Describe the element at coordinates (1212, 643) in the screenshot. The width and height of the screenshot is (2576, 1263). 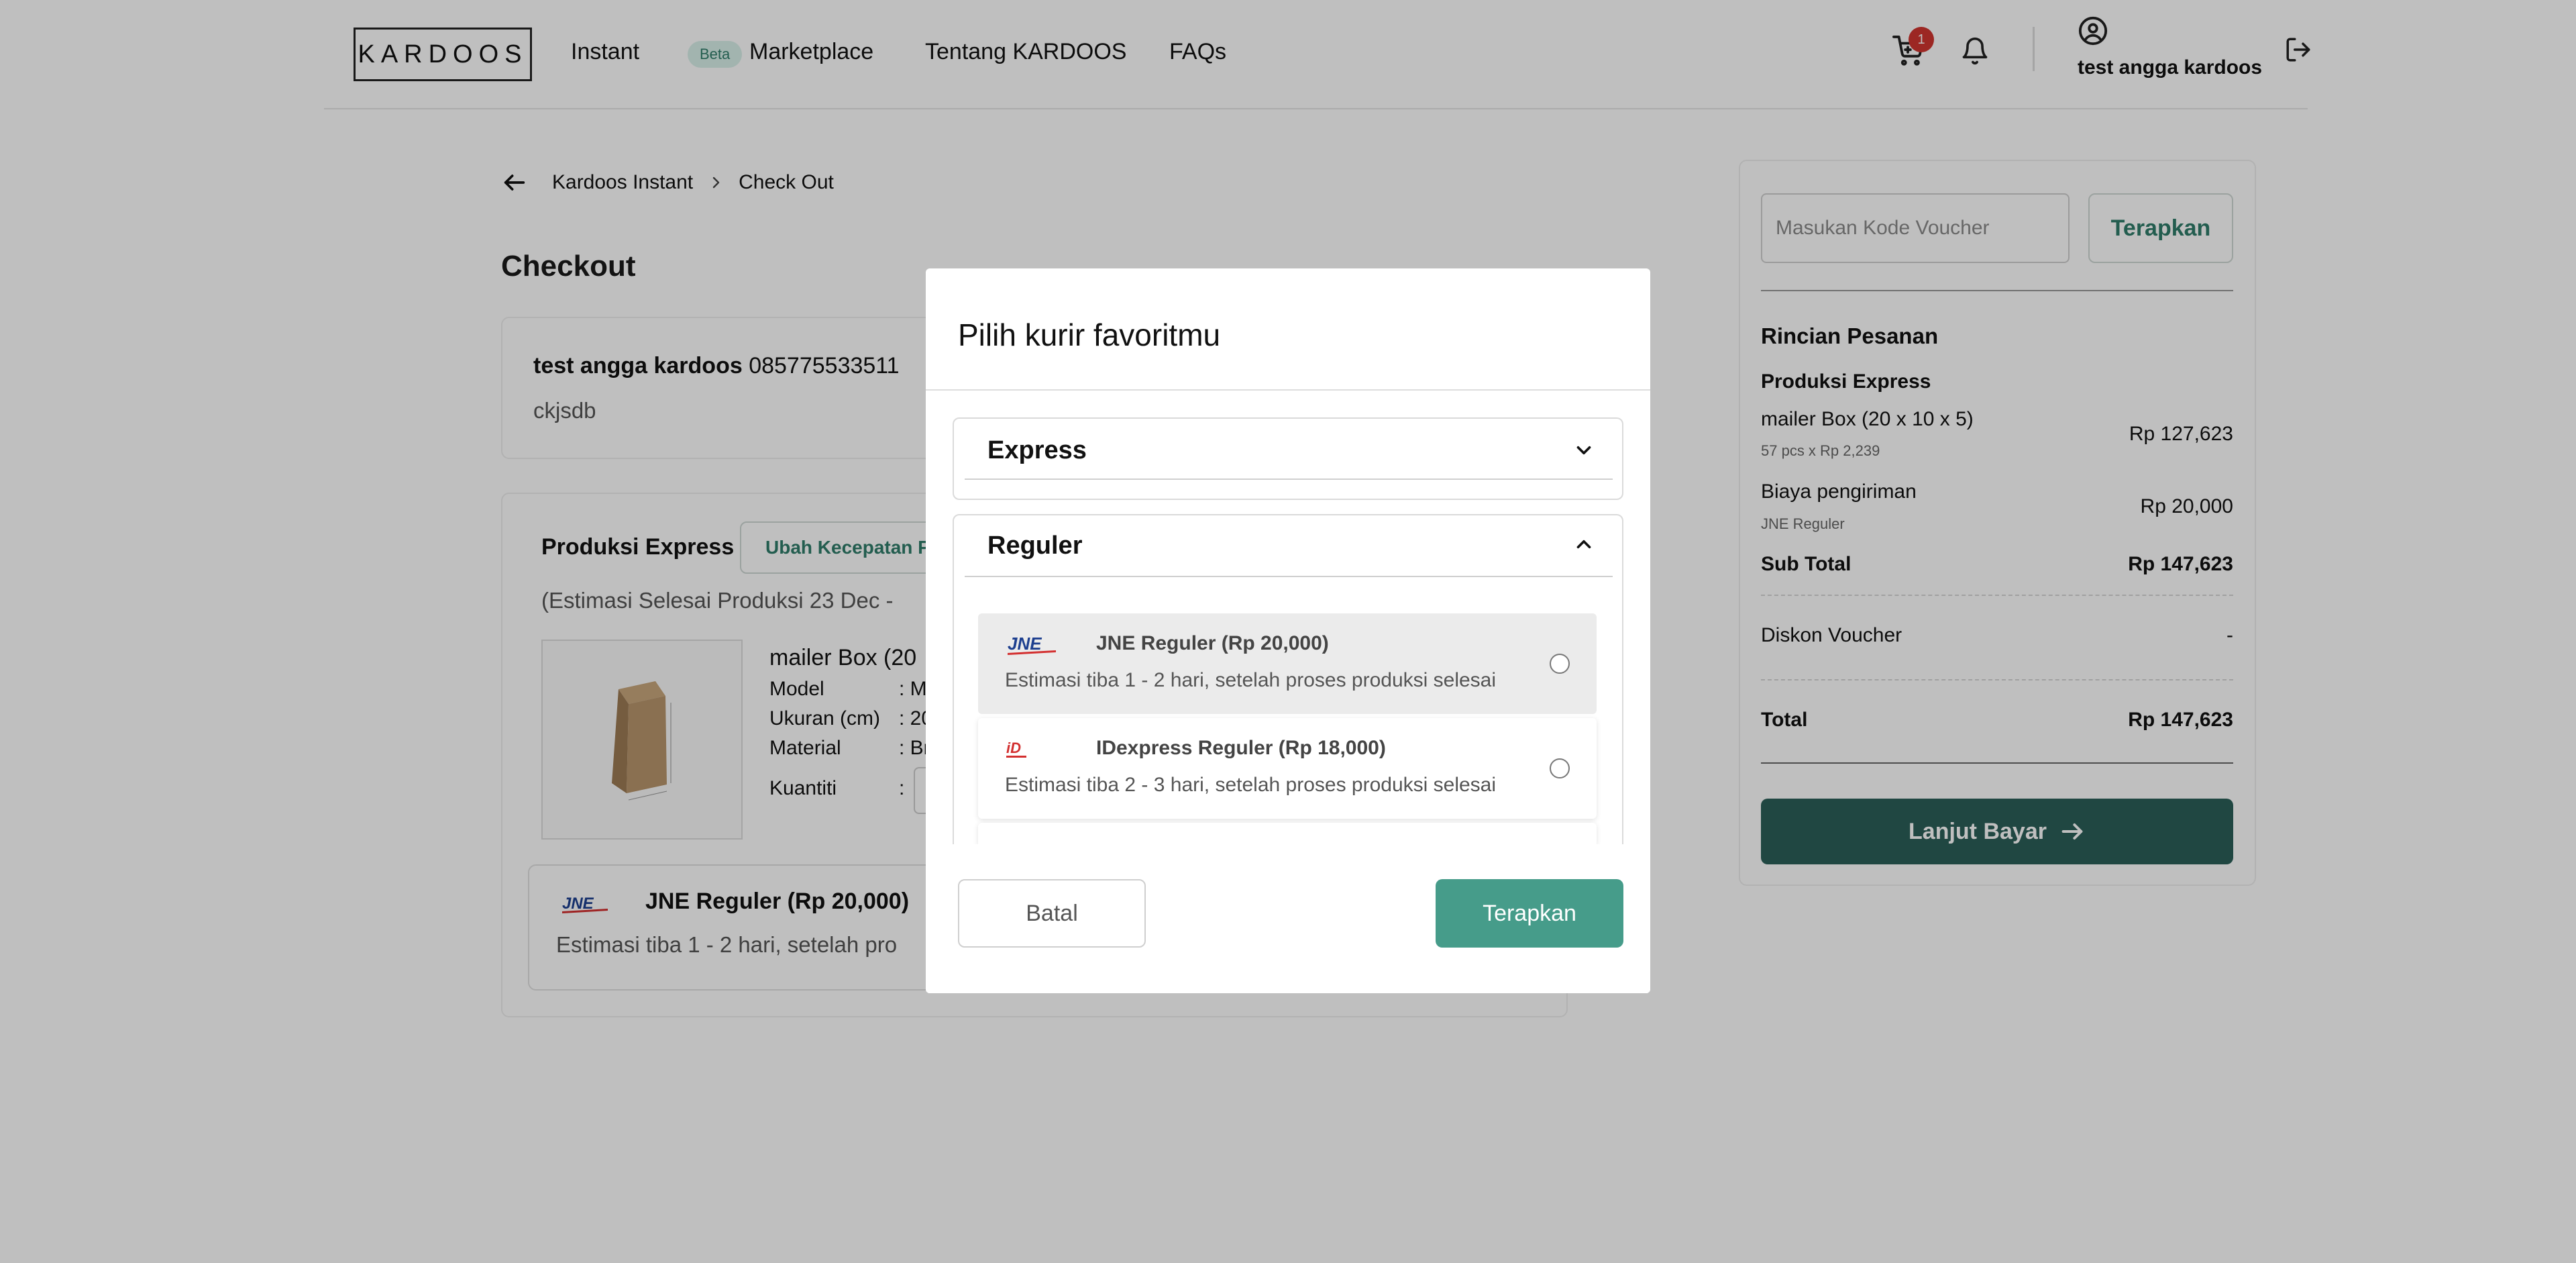
I see `courier-option-jne-name: JNE Reguler (Rp 20,000)` at that location.